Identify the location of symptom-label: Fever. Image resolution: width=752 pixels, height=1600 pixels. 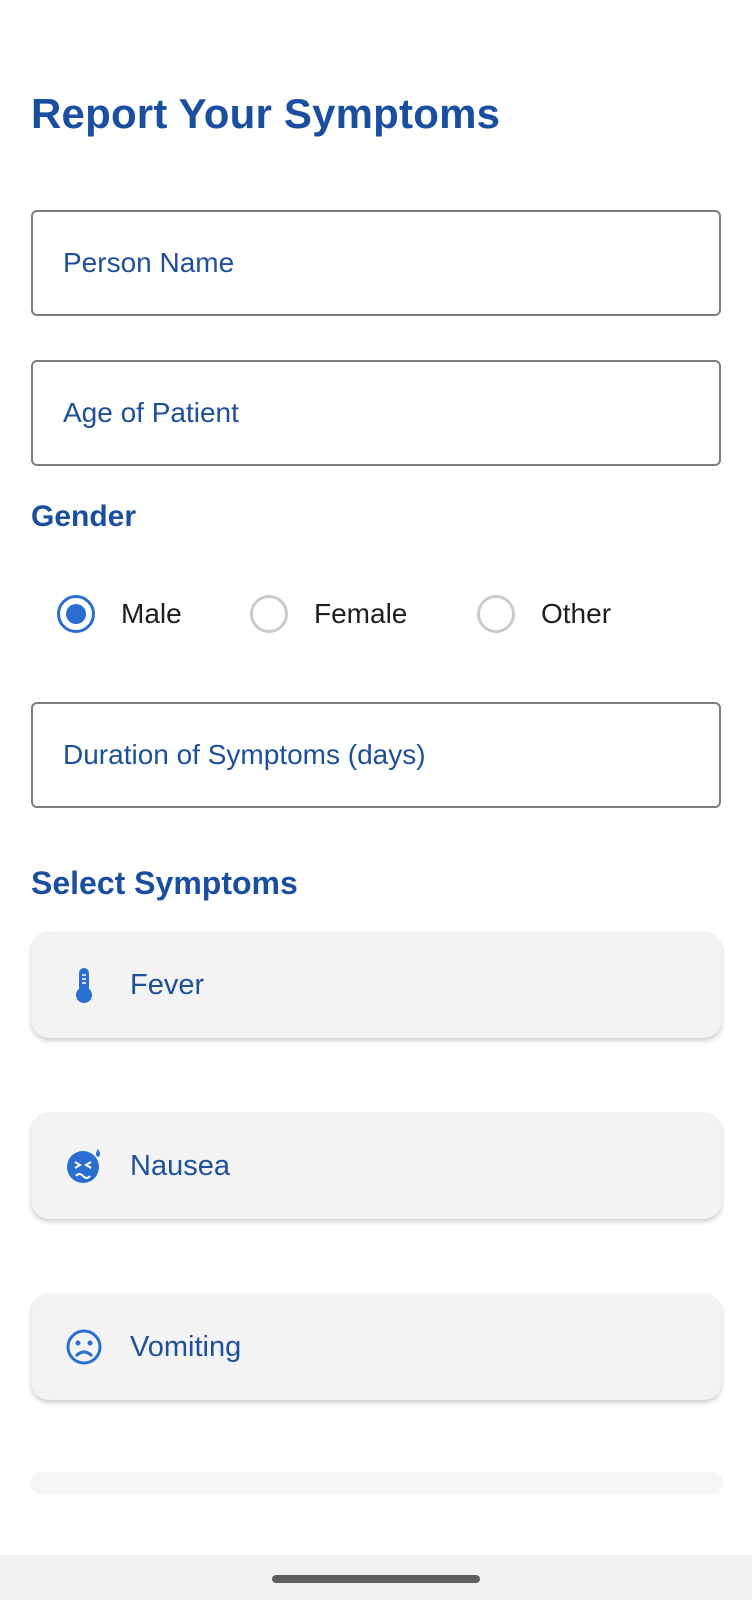
(167, 984).